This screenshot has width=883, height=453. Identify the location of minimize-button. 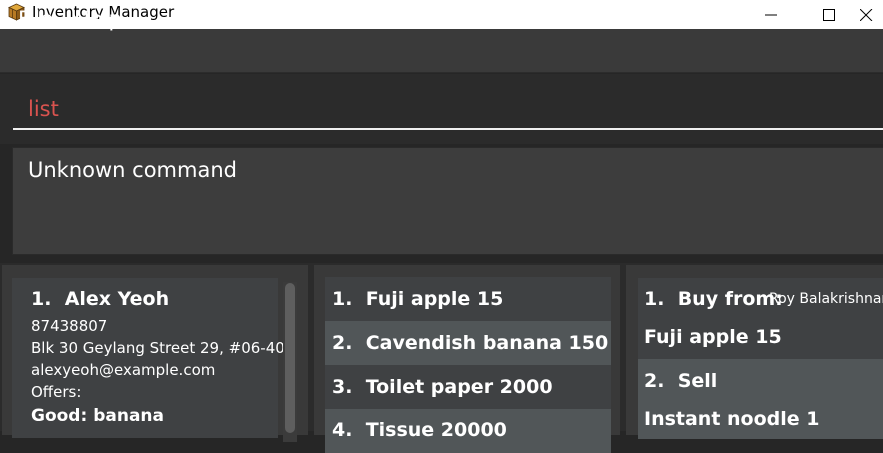
(771, 14).